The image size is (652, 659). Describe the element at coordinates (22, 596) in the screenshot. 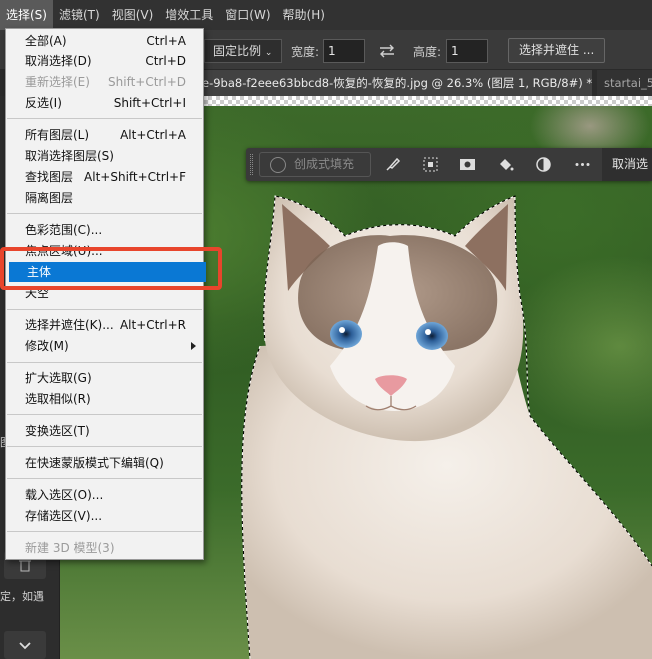

I see `panel-hint-text: 定，如遇` at that location.